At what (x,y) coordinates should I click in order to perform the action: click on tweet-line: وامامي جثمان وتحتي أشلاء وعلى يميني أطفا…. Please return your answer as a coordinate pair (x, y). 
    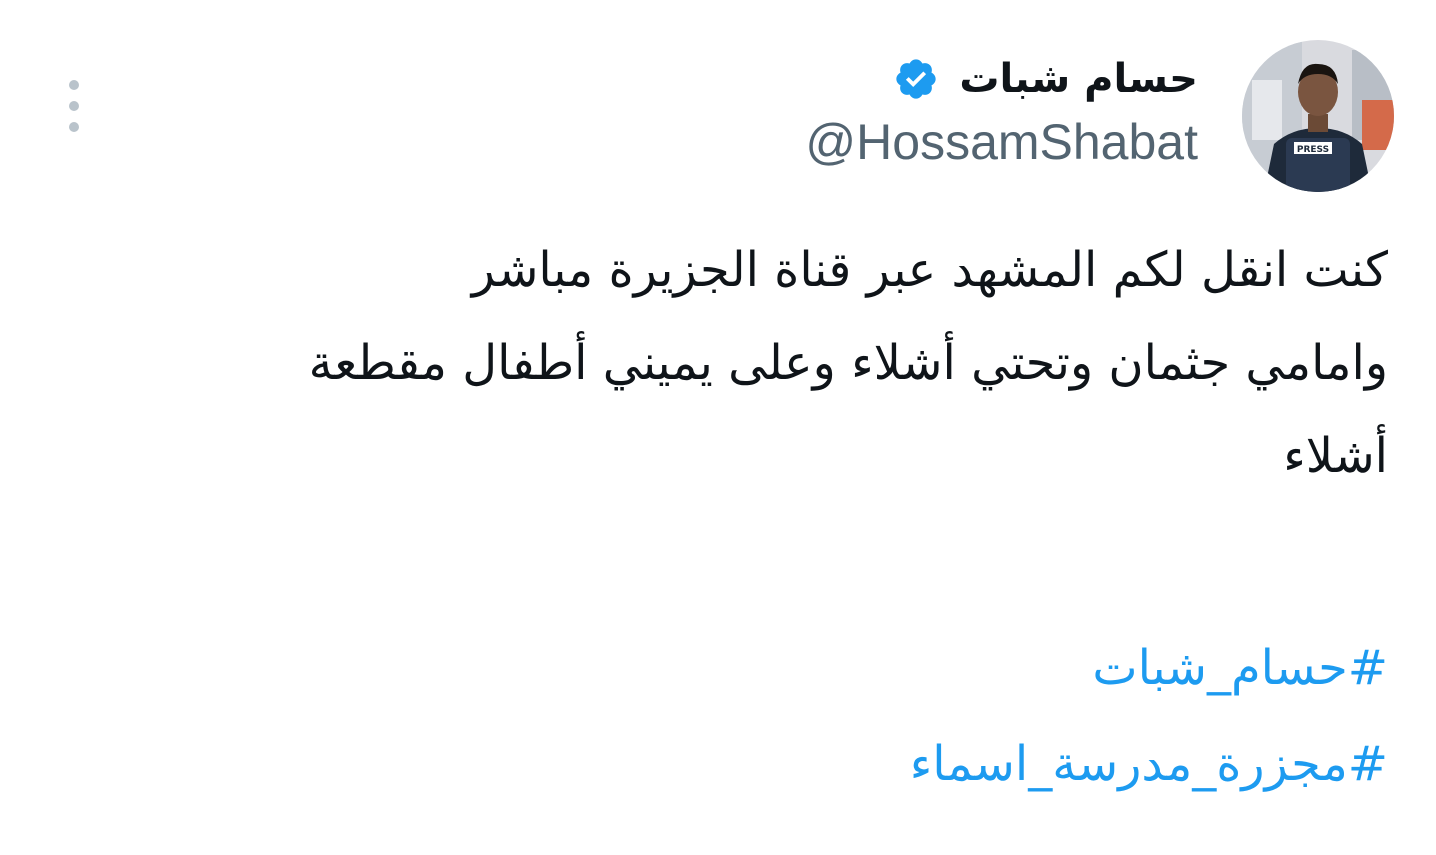
    Looking at the image, I should click on (848, 363).